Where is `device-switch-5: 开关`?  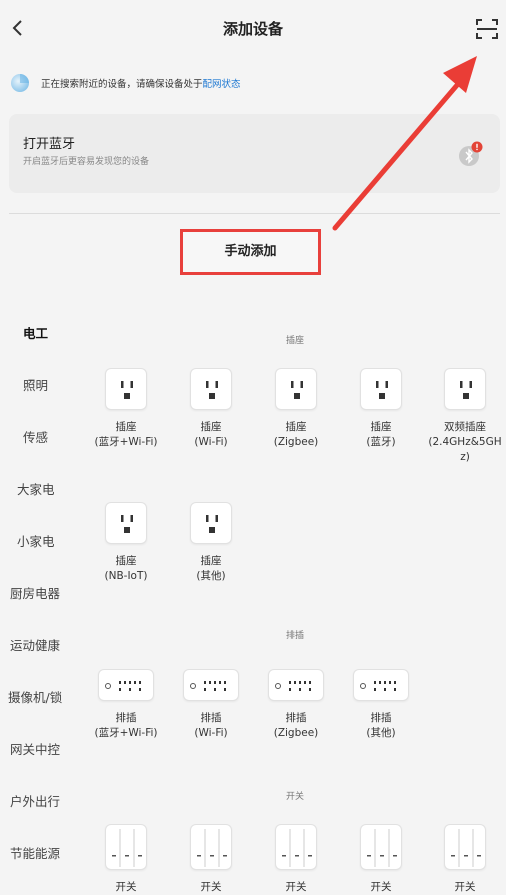 device-switch-5: 开关 is located at coordinates (465, 859).